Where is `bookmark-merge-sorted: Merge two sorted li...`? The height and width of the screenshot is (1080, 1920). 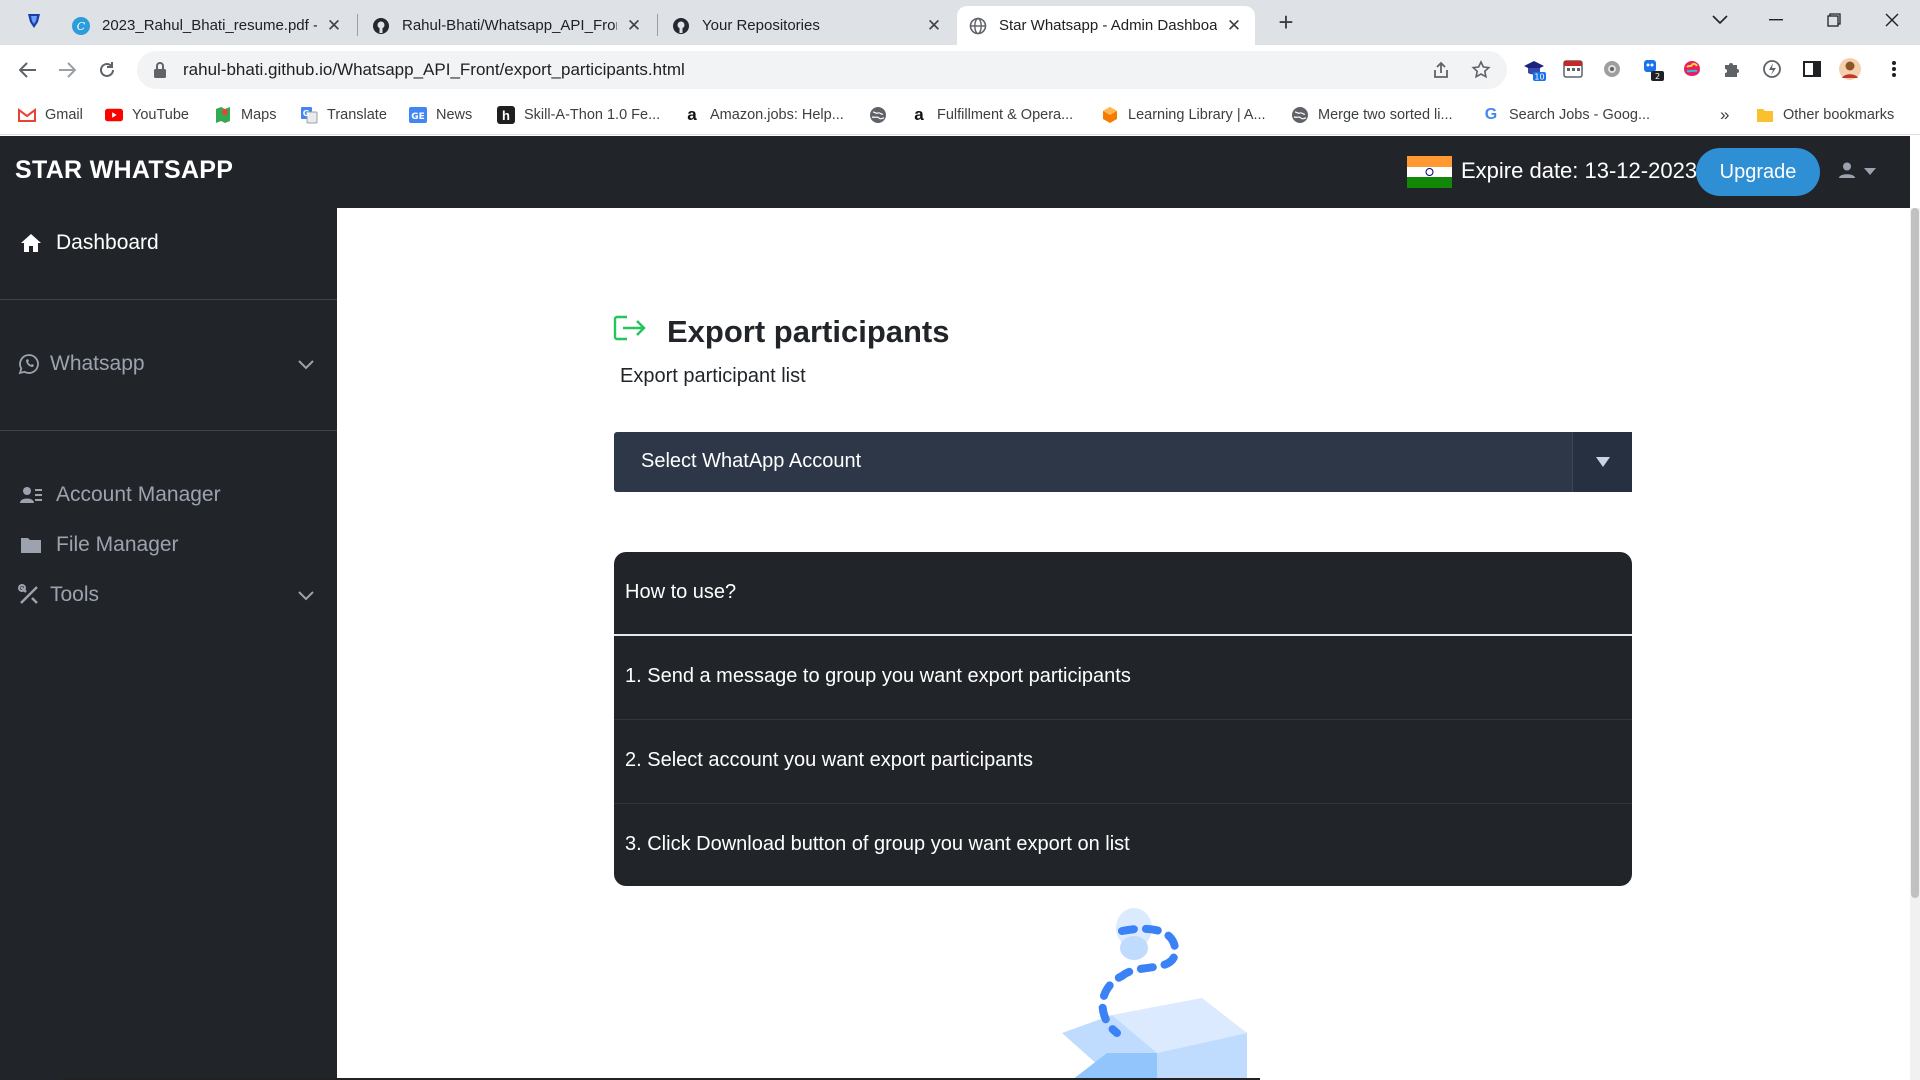
bookmark-merge-sorted: Merge two sorted li... is located at coordinates (1372, 115).